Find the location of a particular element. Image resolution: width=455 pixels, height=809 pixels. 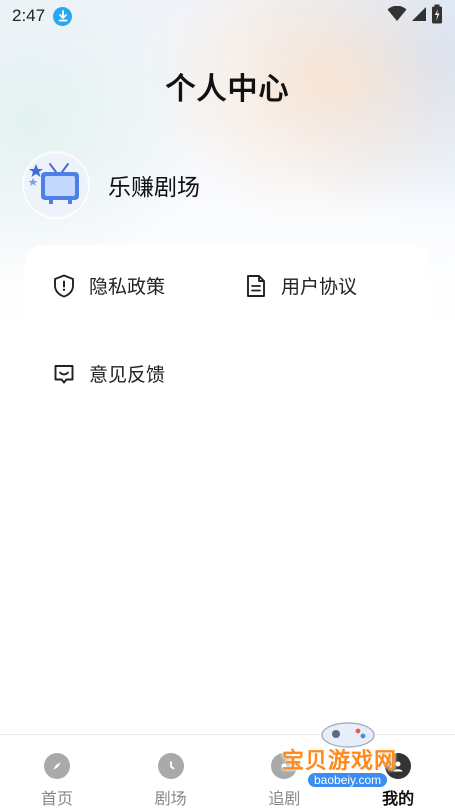

avatar is located at coordinates (56, 185).